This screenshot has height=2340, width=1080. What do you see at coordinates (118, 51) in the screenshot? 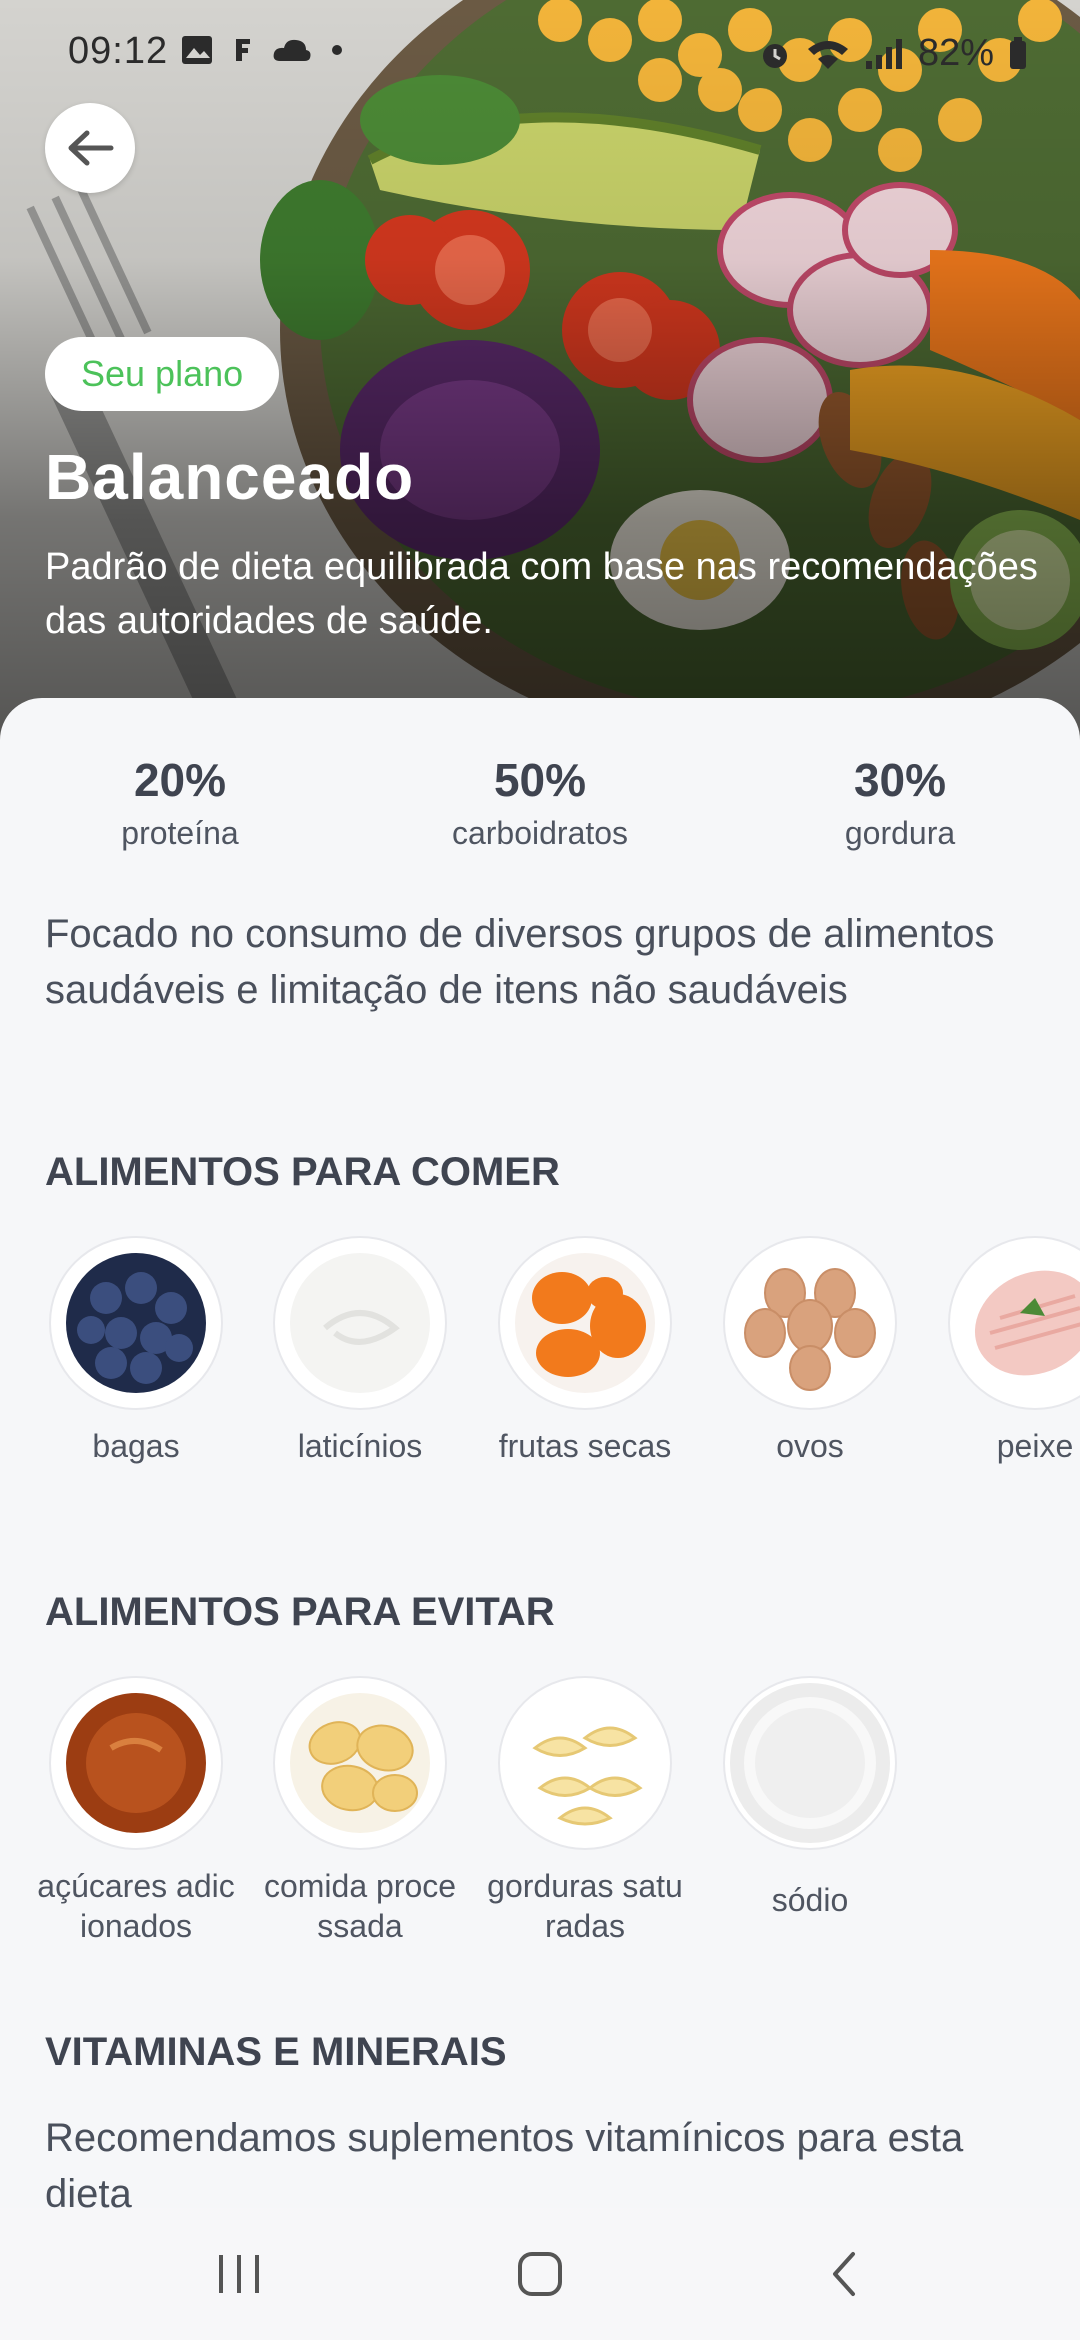
I see `status-time: 09:12` at bounding box center [118, 51].